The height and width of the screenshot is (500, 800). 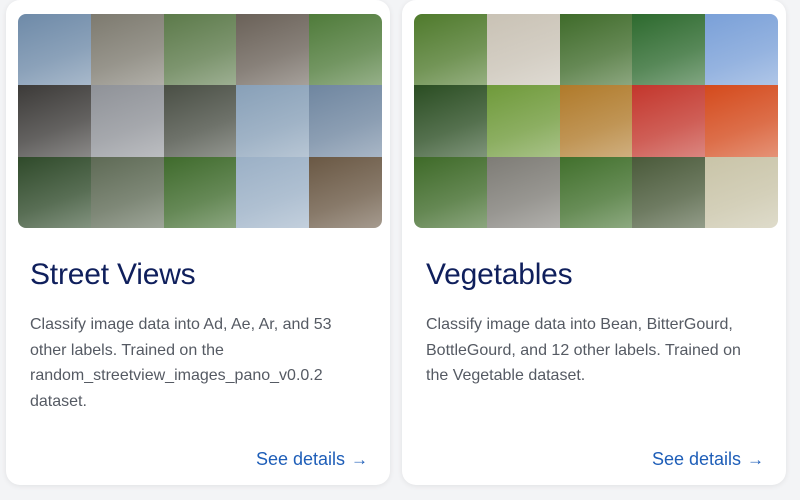 I want to click on card-title: Street Views, so click(x=113, y=274).